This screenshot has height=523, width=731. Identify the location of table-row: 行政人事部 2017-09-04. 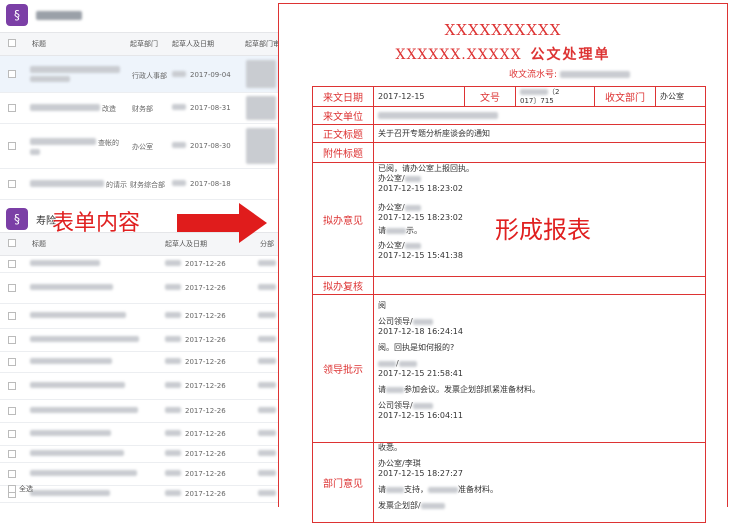
(140, 74).